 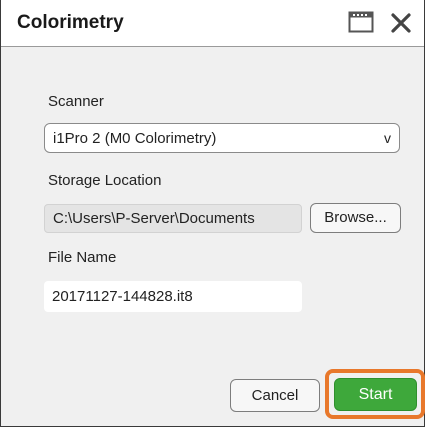 What do you see at coordinates (70, 22) in the screenshot?
I see `dialog-title: Colorimetry` at bounding box center [70, 22].